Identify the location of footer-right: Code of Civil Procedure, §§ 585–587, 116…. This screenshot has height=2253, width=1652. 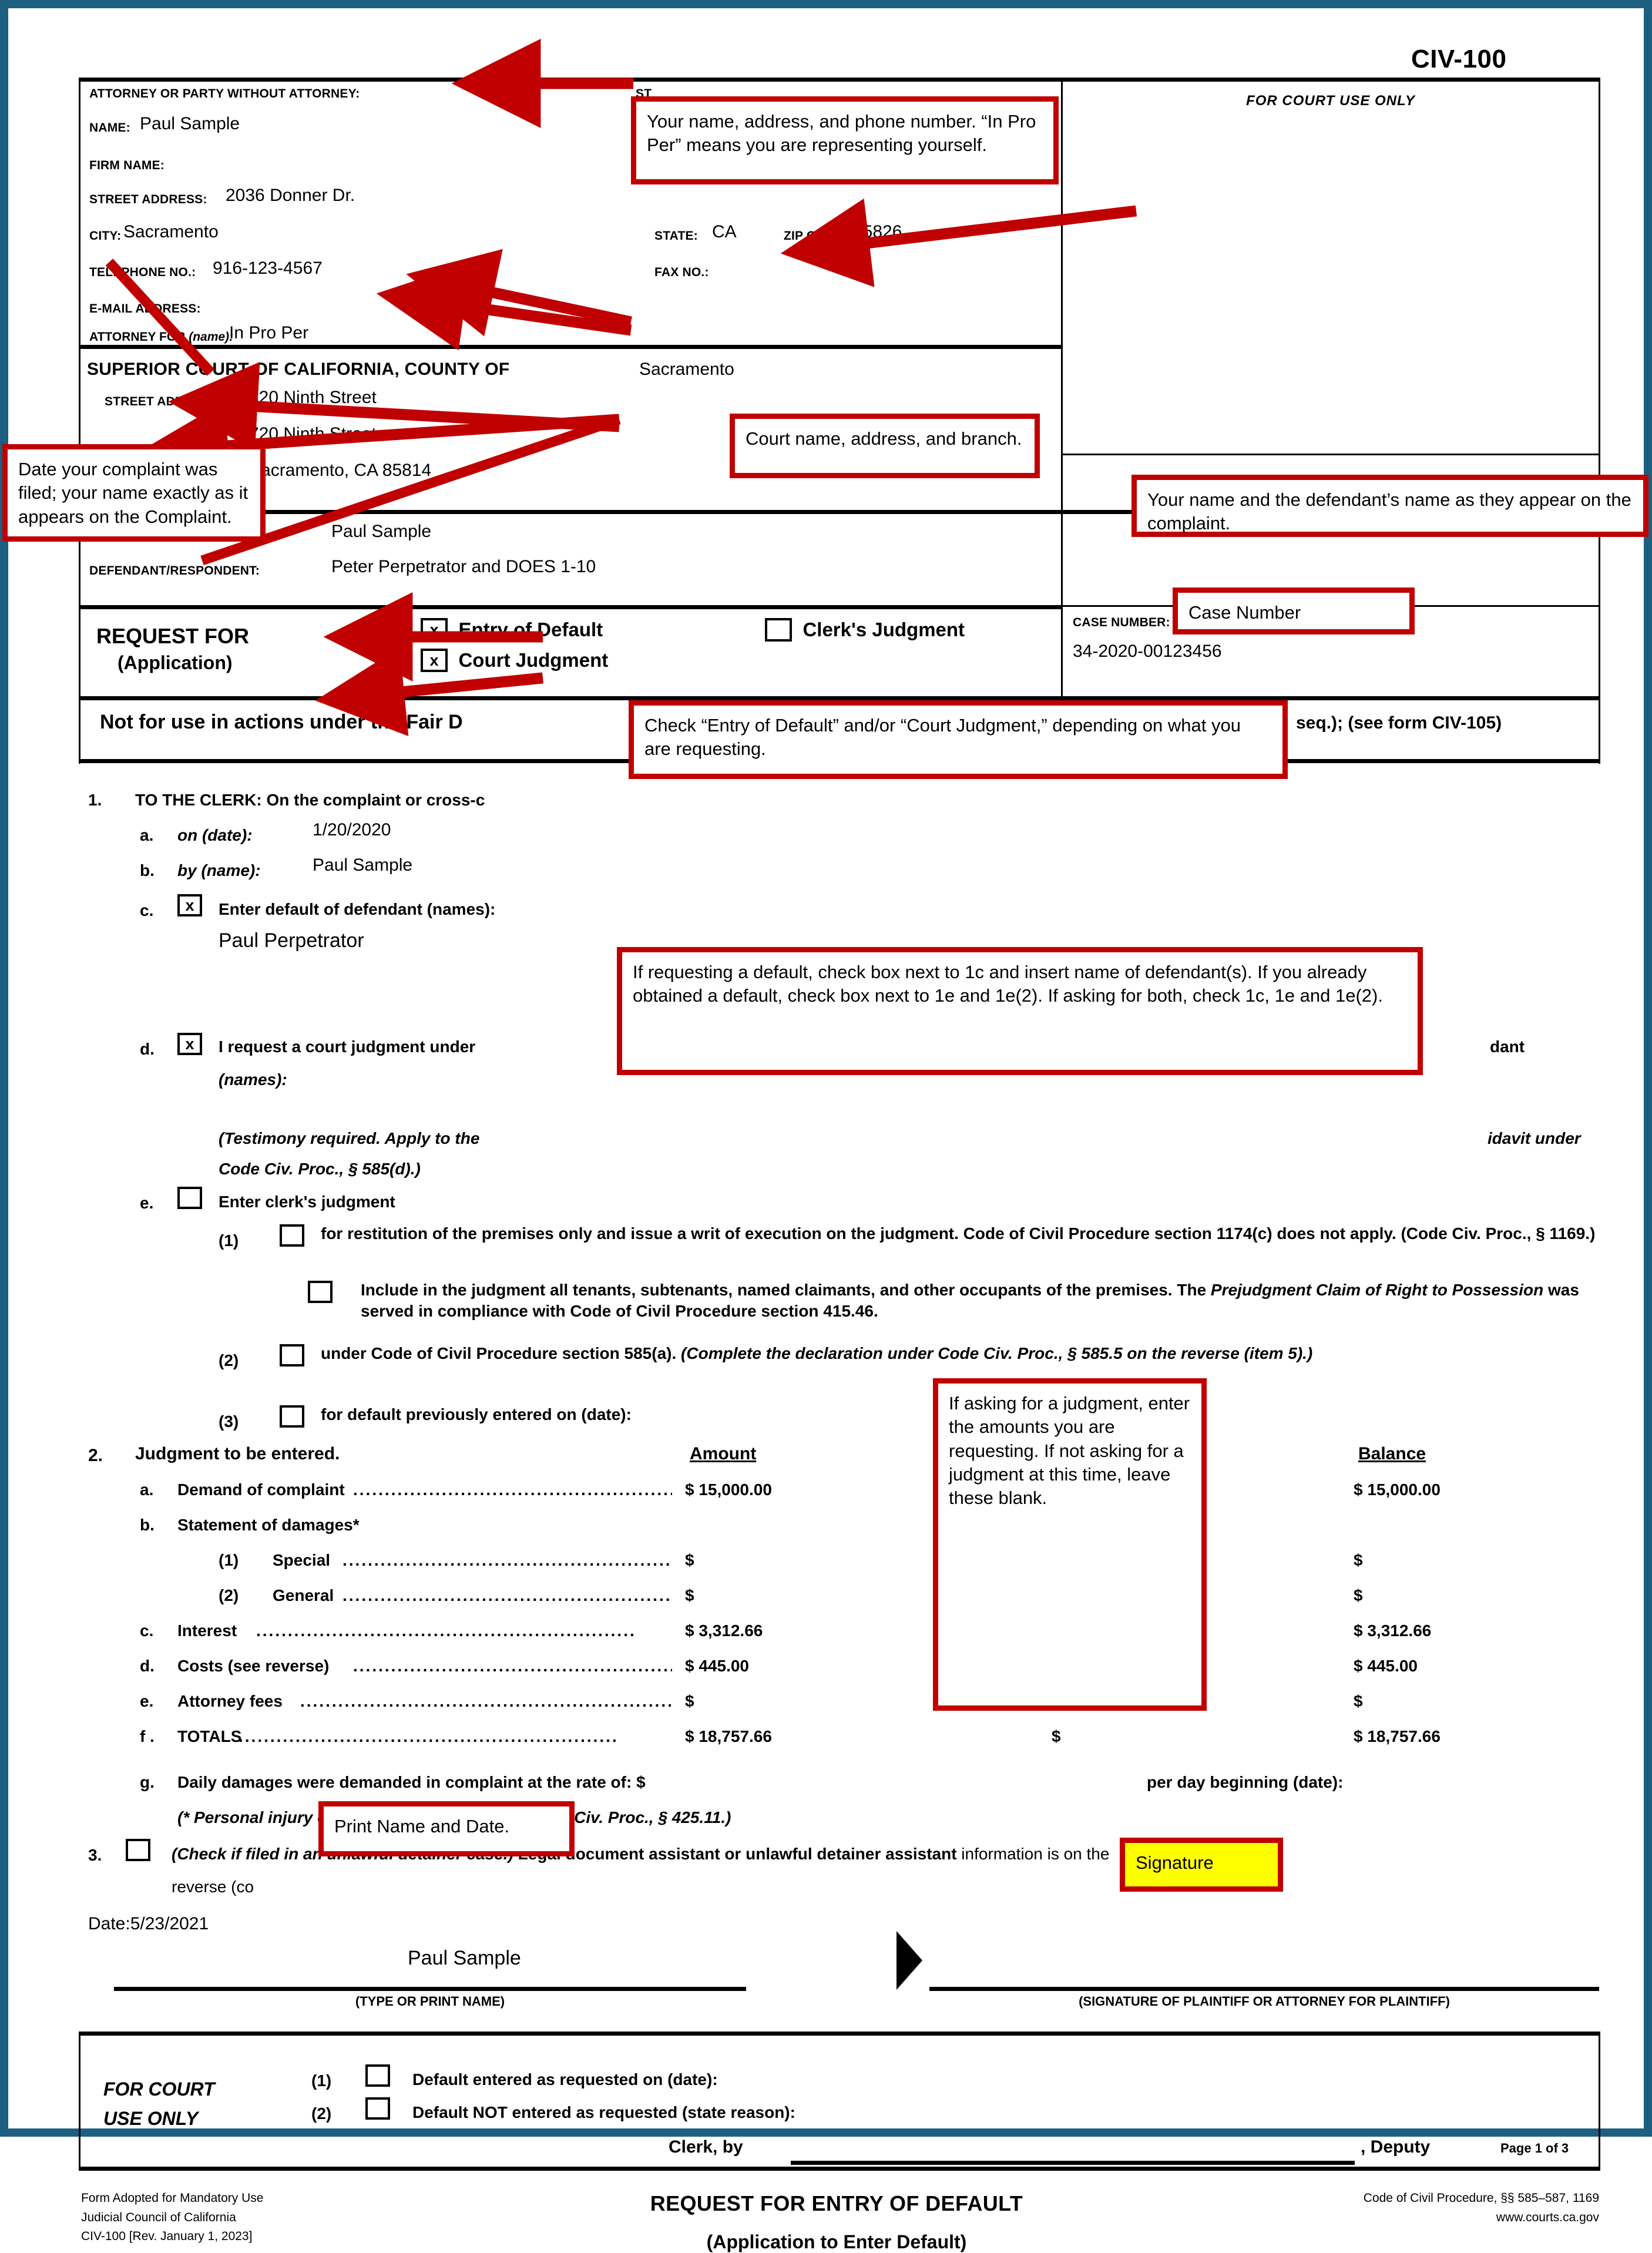
(1385, 2208).